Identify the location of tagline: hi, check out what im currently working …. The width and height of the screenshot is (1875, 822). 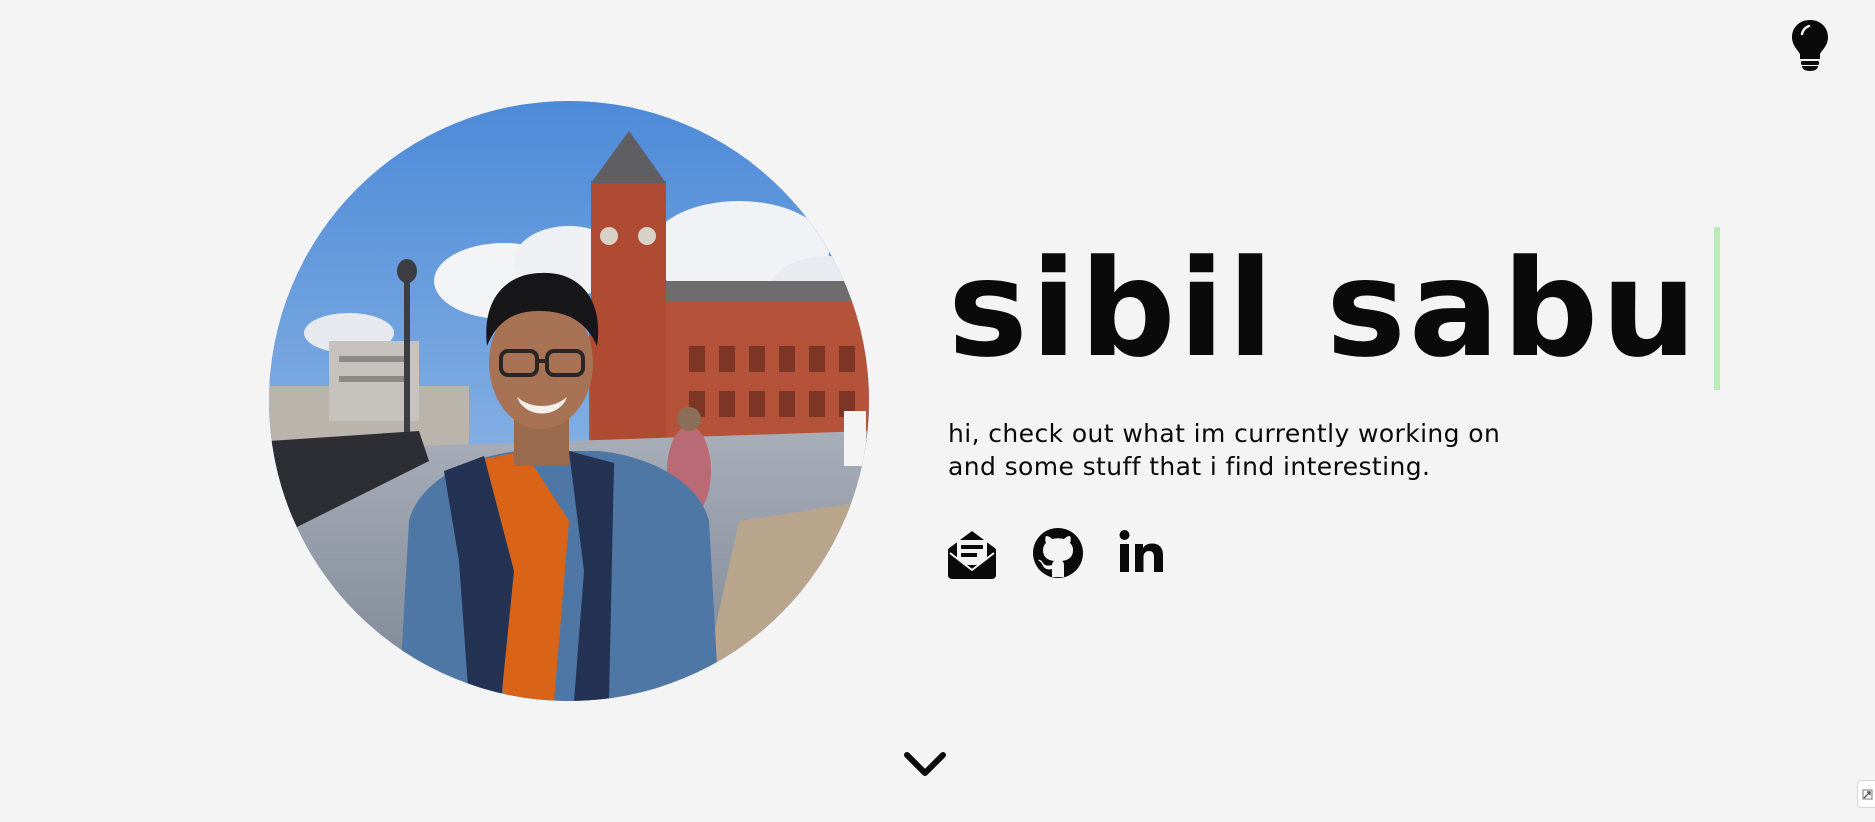
(1268, 450).